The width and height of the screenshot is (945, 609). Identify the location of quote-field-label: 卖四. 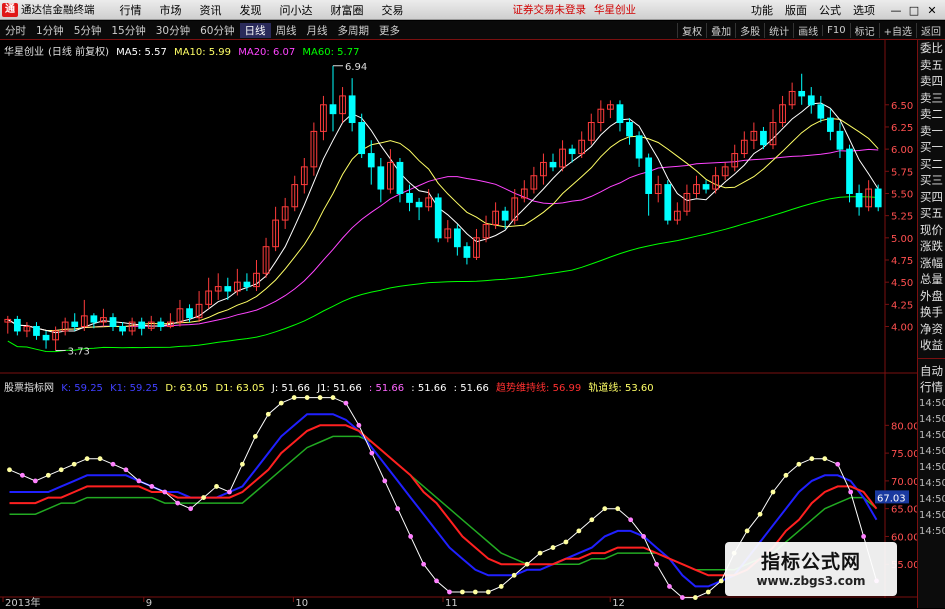
(931, 81).